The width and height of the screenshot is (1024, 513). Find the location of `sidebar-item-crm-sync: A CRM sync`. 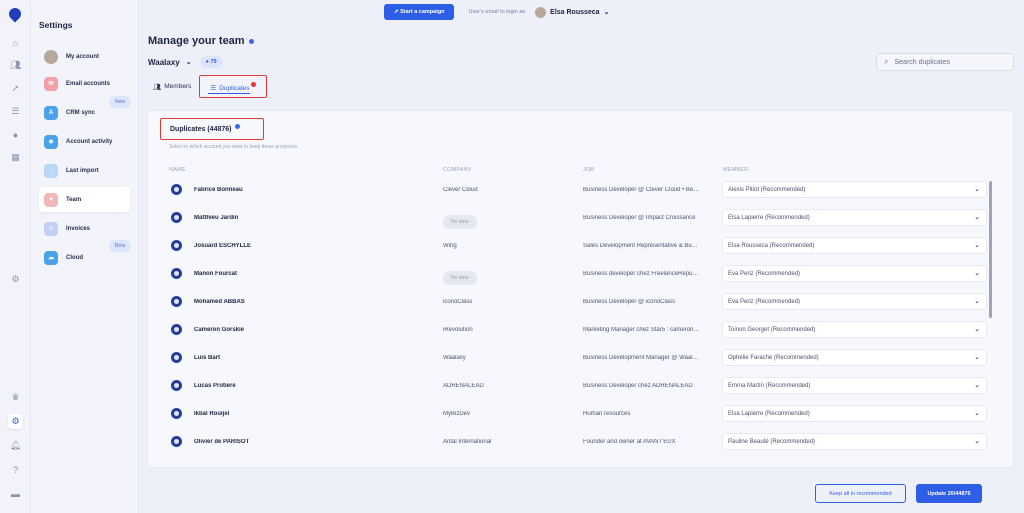

sidebar-item-crm-sync: A CRM sync is located at coordinates (84, 112).